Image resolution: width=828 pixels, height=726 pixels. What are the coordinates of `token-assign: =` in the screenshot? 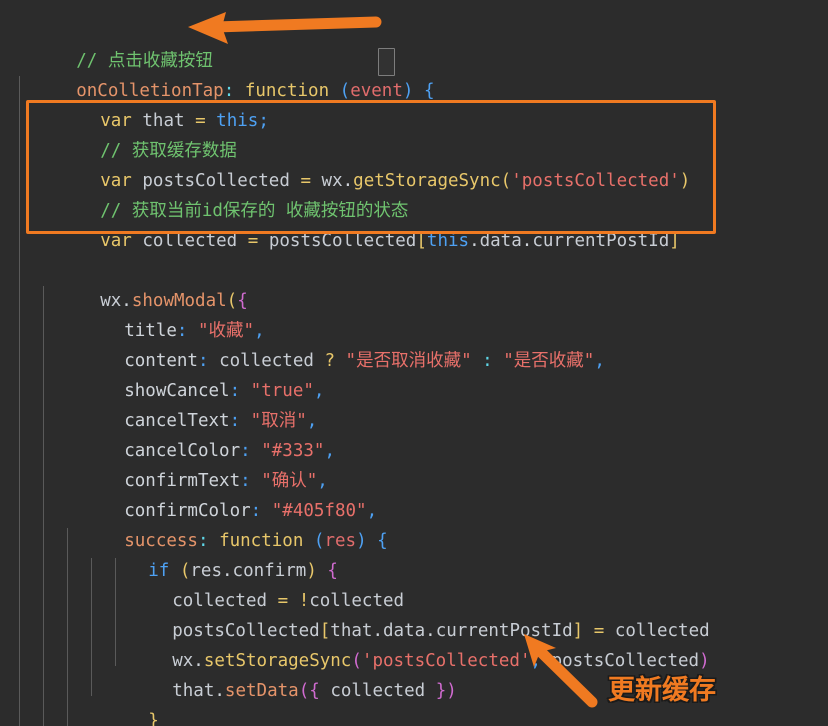 It's located at (253, 241).